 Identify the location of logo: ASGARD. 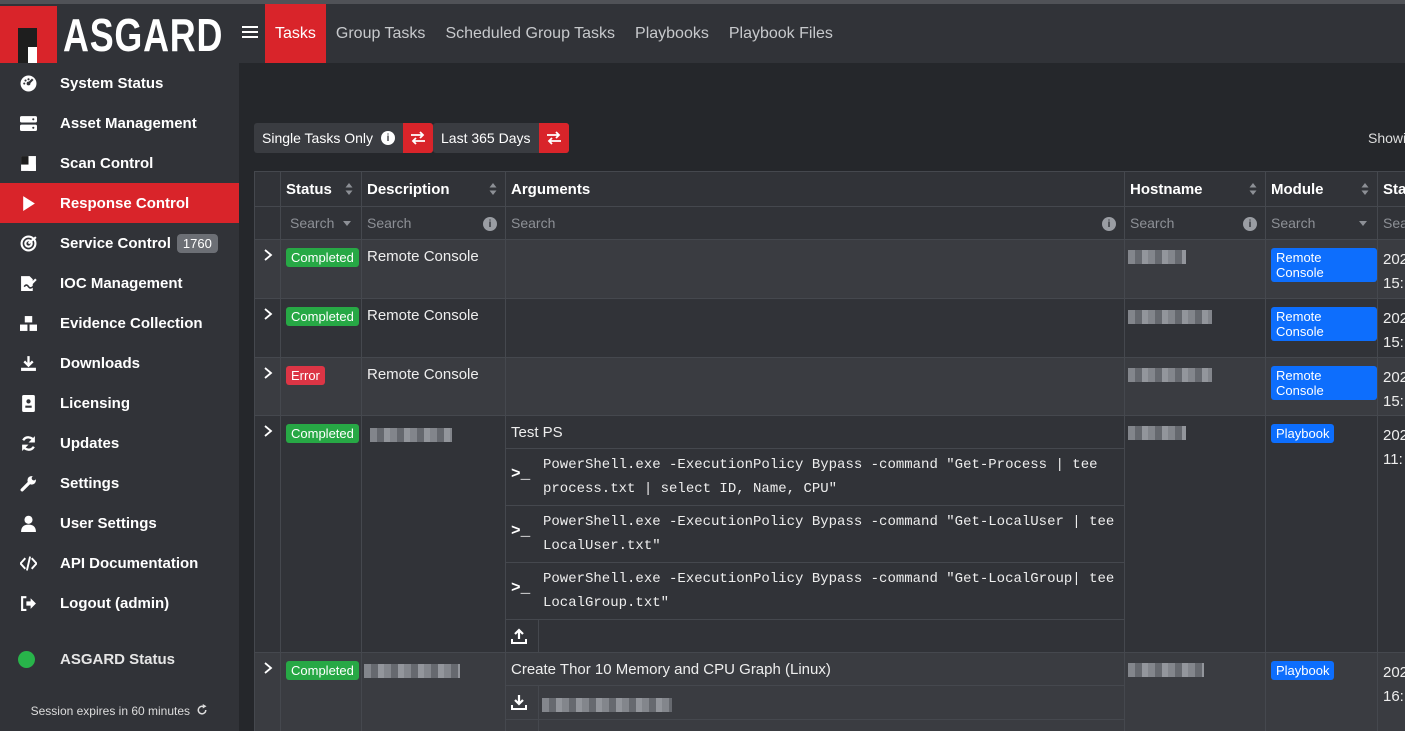
(119, 33).